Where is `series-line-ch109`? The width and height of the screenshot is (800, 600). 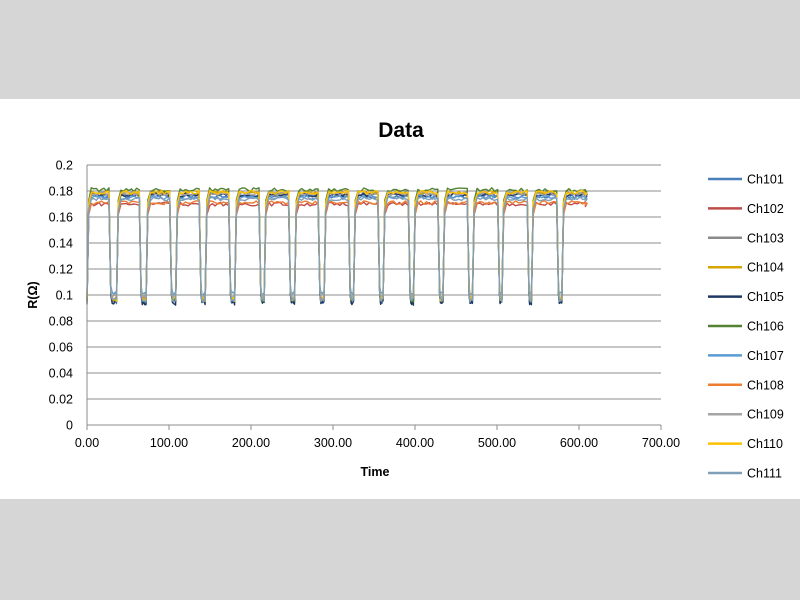 series-line-ch109 is located at coordinates (337, 245).